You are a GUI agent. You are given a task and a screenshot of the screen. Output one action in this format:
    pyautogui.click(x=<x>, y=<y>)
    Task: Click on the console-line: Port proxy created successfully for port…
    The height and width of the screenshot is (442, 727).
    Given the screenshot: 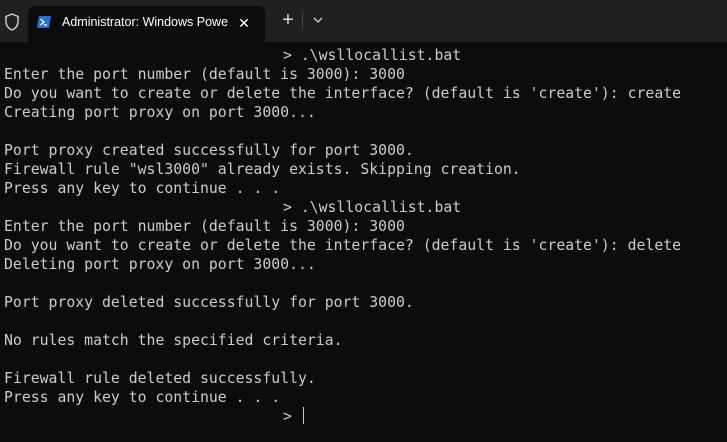 What is the action you would take?
    pyautogui.click(x=209, y=150)
    